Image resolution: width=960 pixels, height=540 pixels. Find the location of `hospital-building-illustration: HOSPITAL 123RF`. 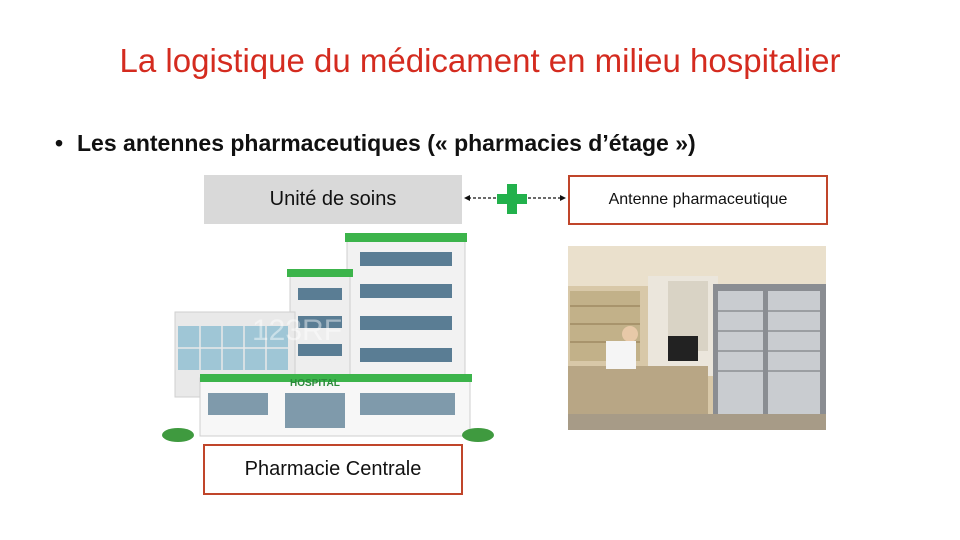

hospital-building-illustration: HOSPITAL 123RF is located at coordinates (328, 337).